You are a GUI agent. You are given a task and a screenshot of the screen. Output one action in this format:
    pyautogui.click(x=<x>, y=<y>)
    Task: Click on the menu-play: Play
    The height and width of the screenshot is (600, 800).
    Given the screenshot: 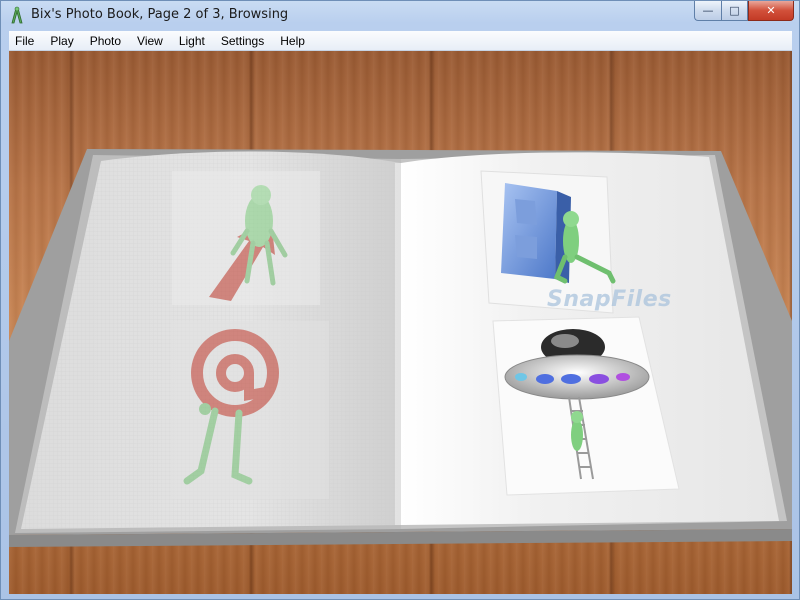 What is the action you would take?
    pyautogui.click(x=61, y=41)
    